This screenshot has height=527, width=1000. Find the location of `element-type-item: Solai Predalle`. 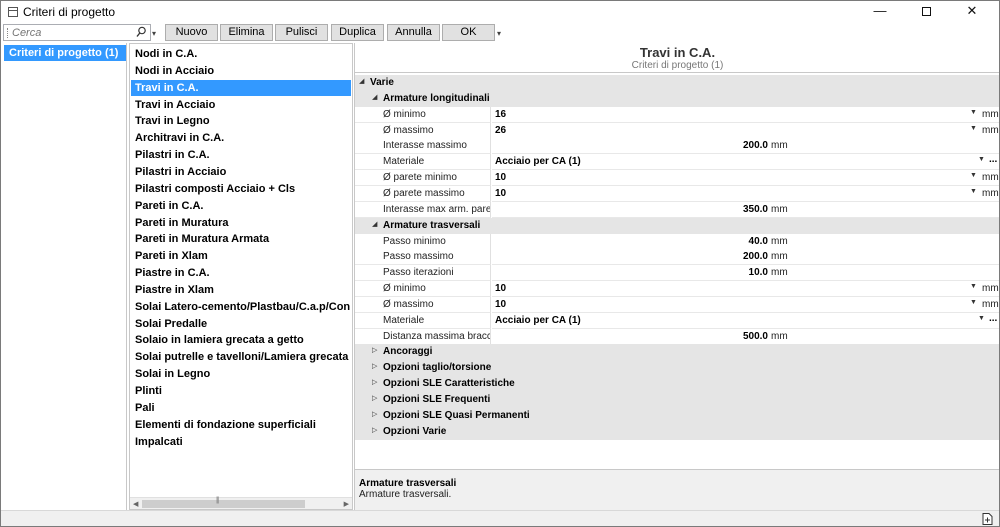

element-type-item: Solai Predalle is located at coordinates (241, 324).